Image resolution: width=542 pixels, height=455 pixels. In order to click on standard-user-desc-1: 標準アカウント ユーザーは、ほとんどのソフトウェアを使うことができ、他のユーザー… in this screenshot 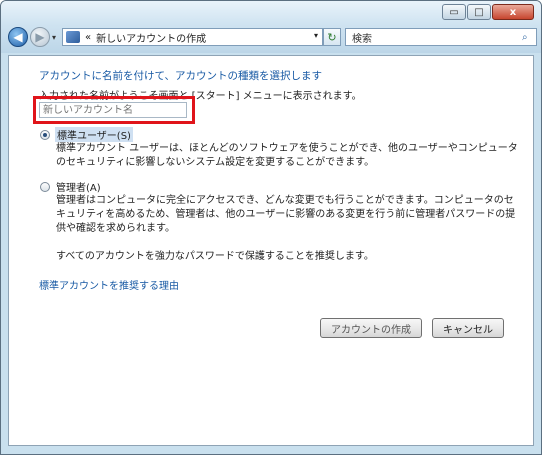, I will do `click(287, 148)`.